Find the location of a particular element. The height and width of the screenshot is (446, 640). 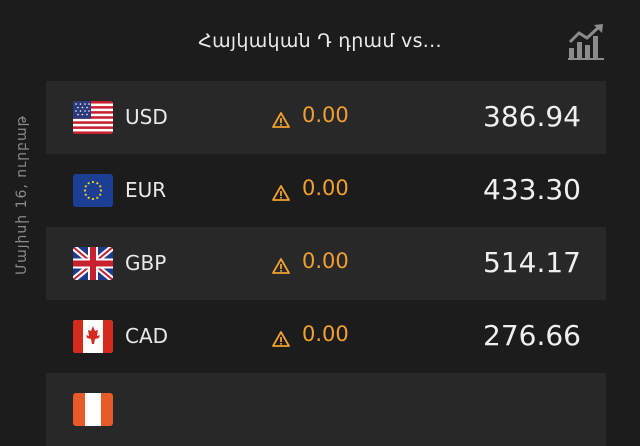

date-text: Մայիսի 16, ուրբաթ is located at coordinates (22, 195).